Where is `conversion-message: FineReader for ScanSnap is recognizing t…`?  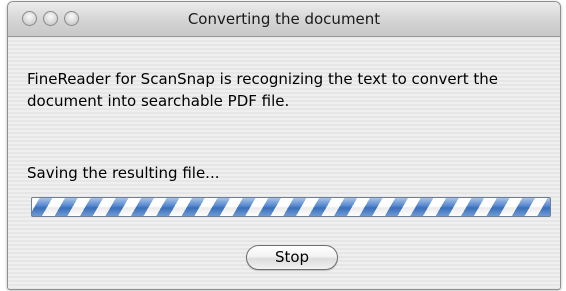 conversion-message: FineReader for ScanSnap is recognizing t… is located at coordinates (262, 90).